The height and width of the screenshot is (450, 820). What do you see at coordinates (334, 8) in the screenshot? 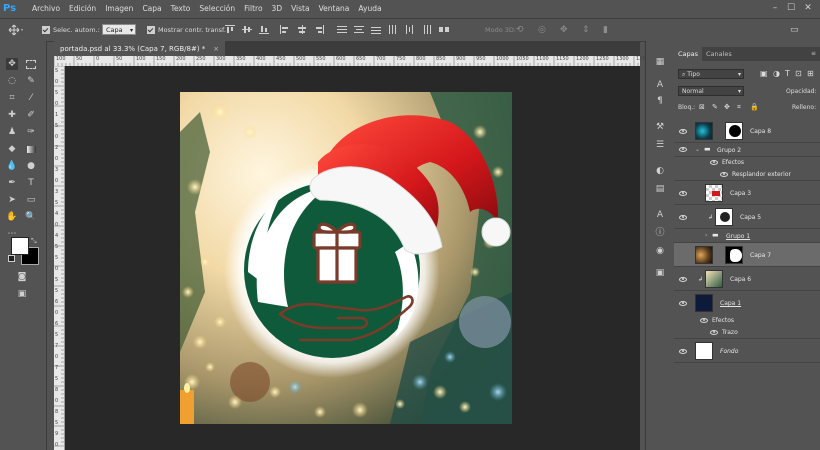
I see `menu-ventana: Ventana` at bounding box center [334, 8].